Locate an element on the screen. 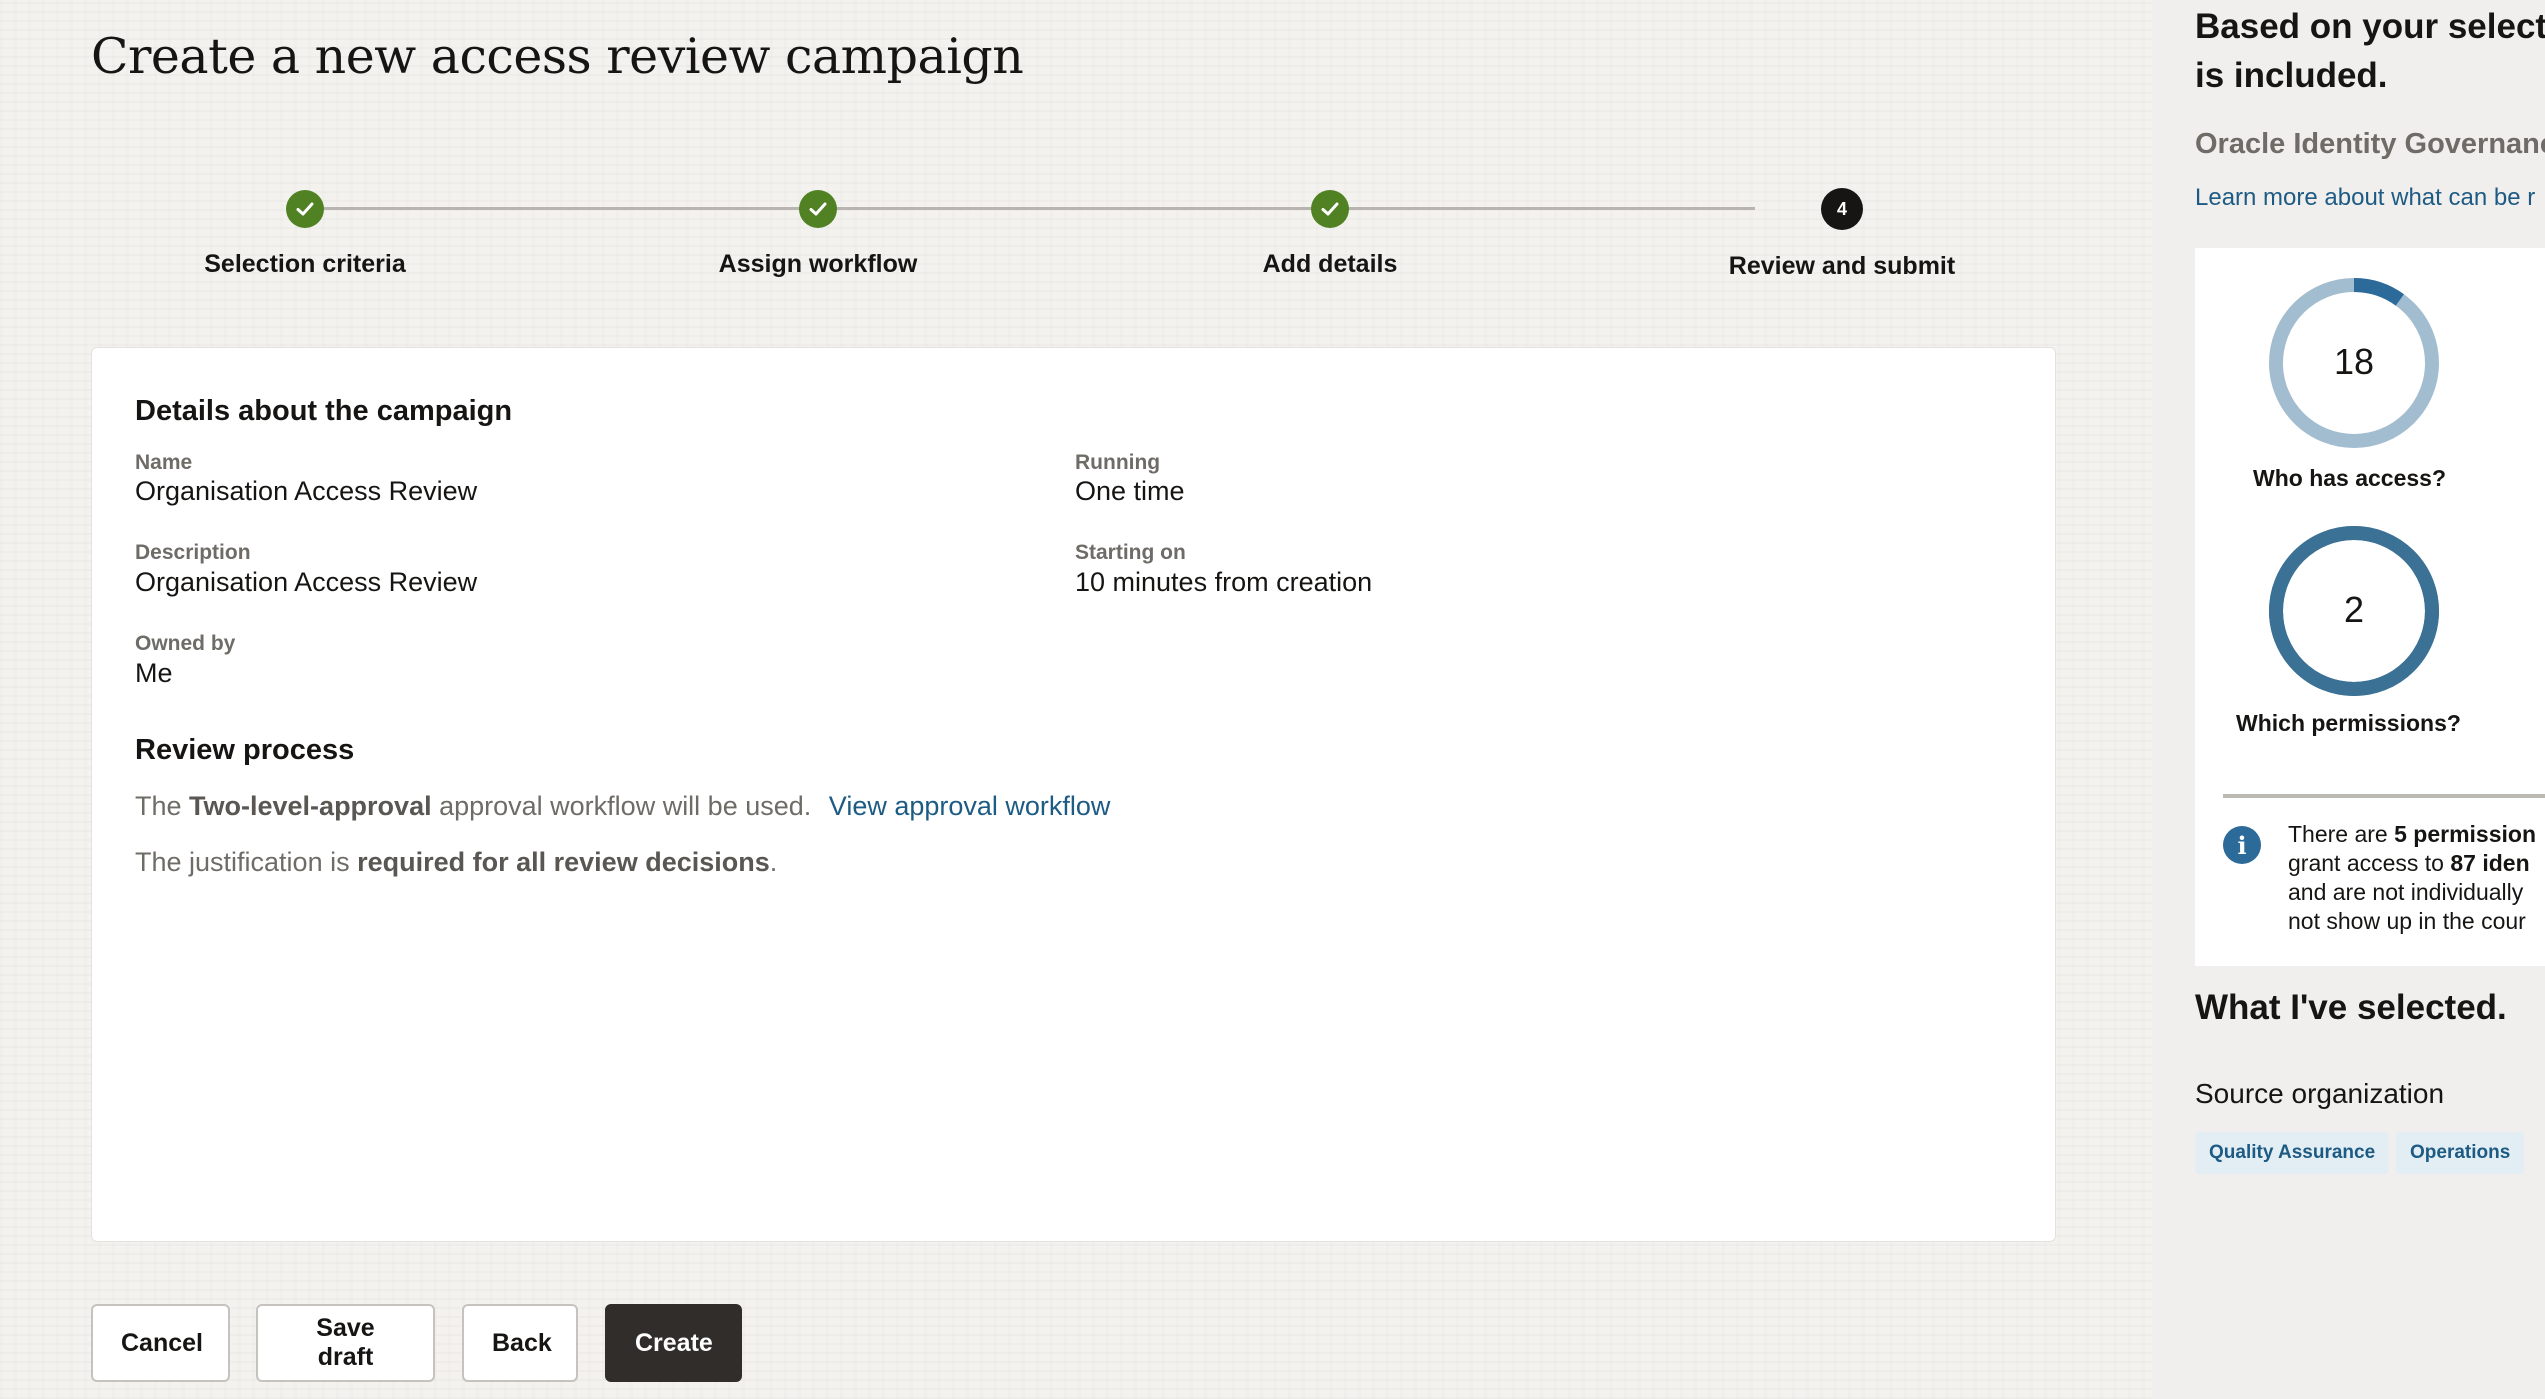  justification-prefix: The justification is is located at coordinates (246, 862).